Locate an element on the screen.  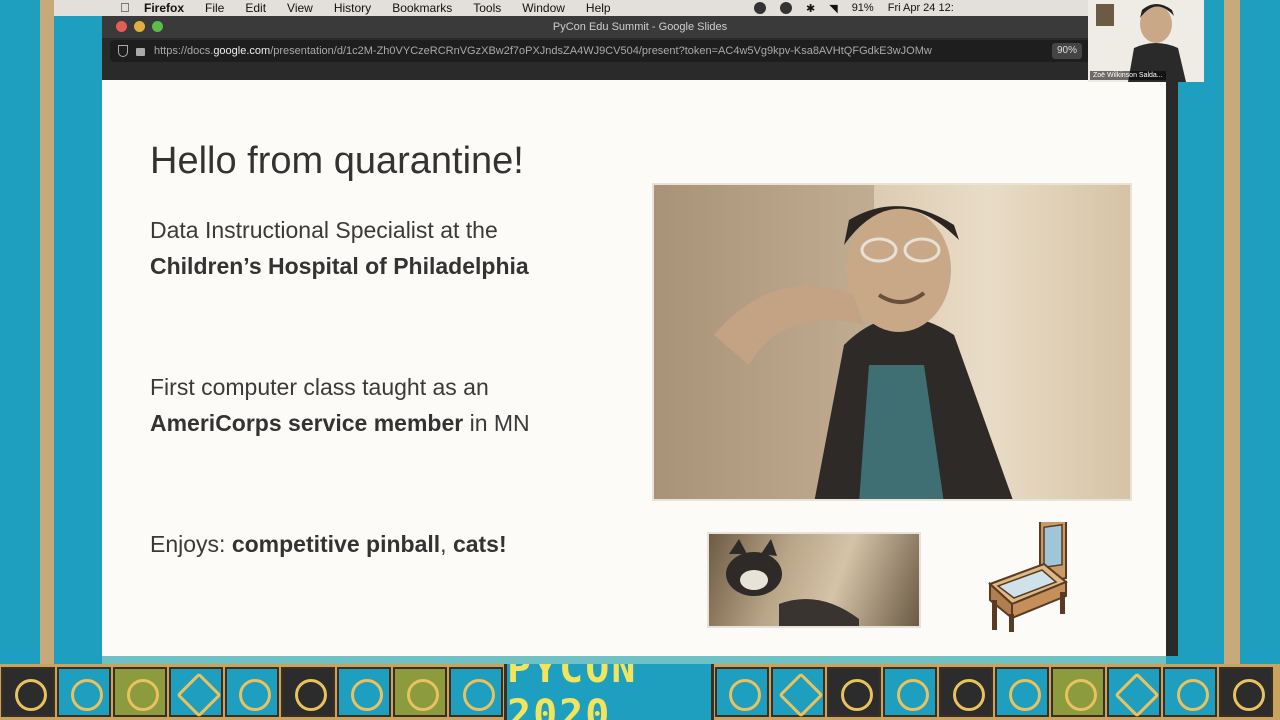
banner-tile-terminal is located at coordinates (28, 692).